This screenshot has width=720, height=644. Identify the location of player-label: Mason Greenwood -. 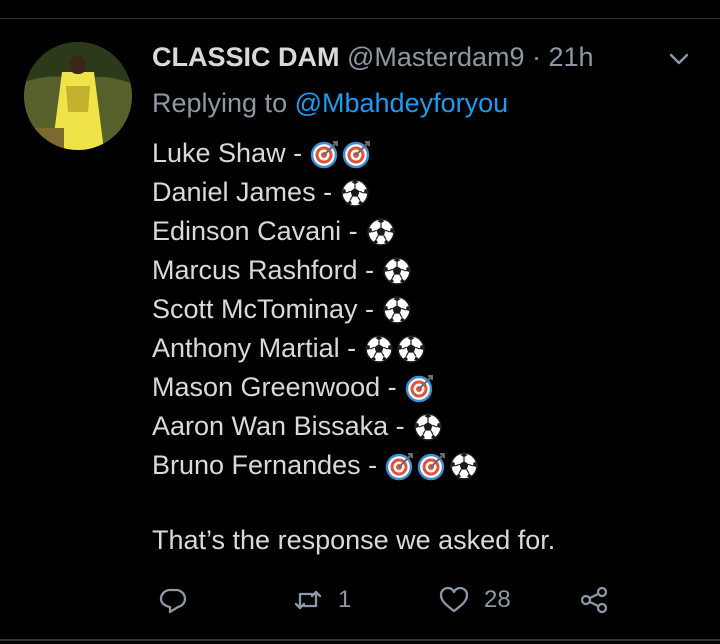
(274, 387).